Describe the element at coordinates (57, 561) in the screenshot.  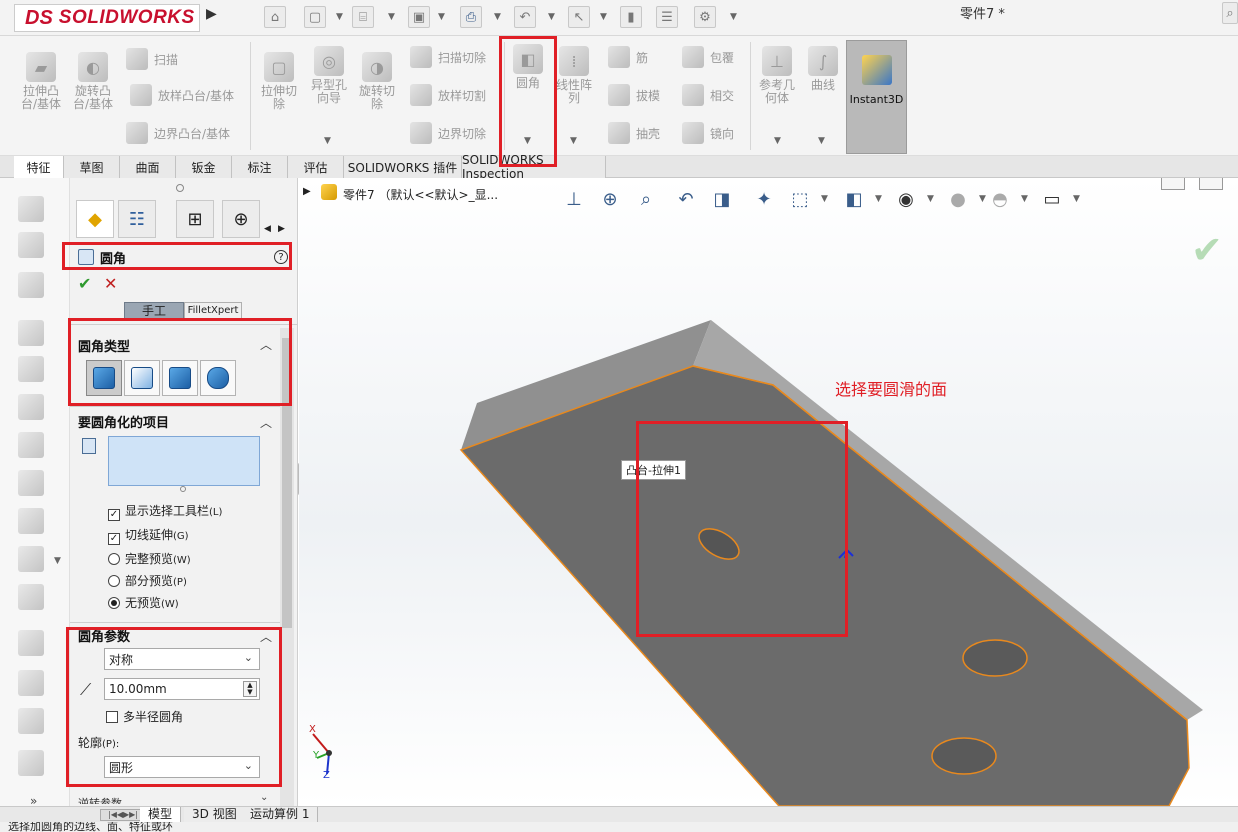
I see `strip-dropdown-caret: ▼` at that location.